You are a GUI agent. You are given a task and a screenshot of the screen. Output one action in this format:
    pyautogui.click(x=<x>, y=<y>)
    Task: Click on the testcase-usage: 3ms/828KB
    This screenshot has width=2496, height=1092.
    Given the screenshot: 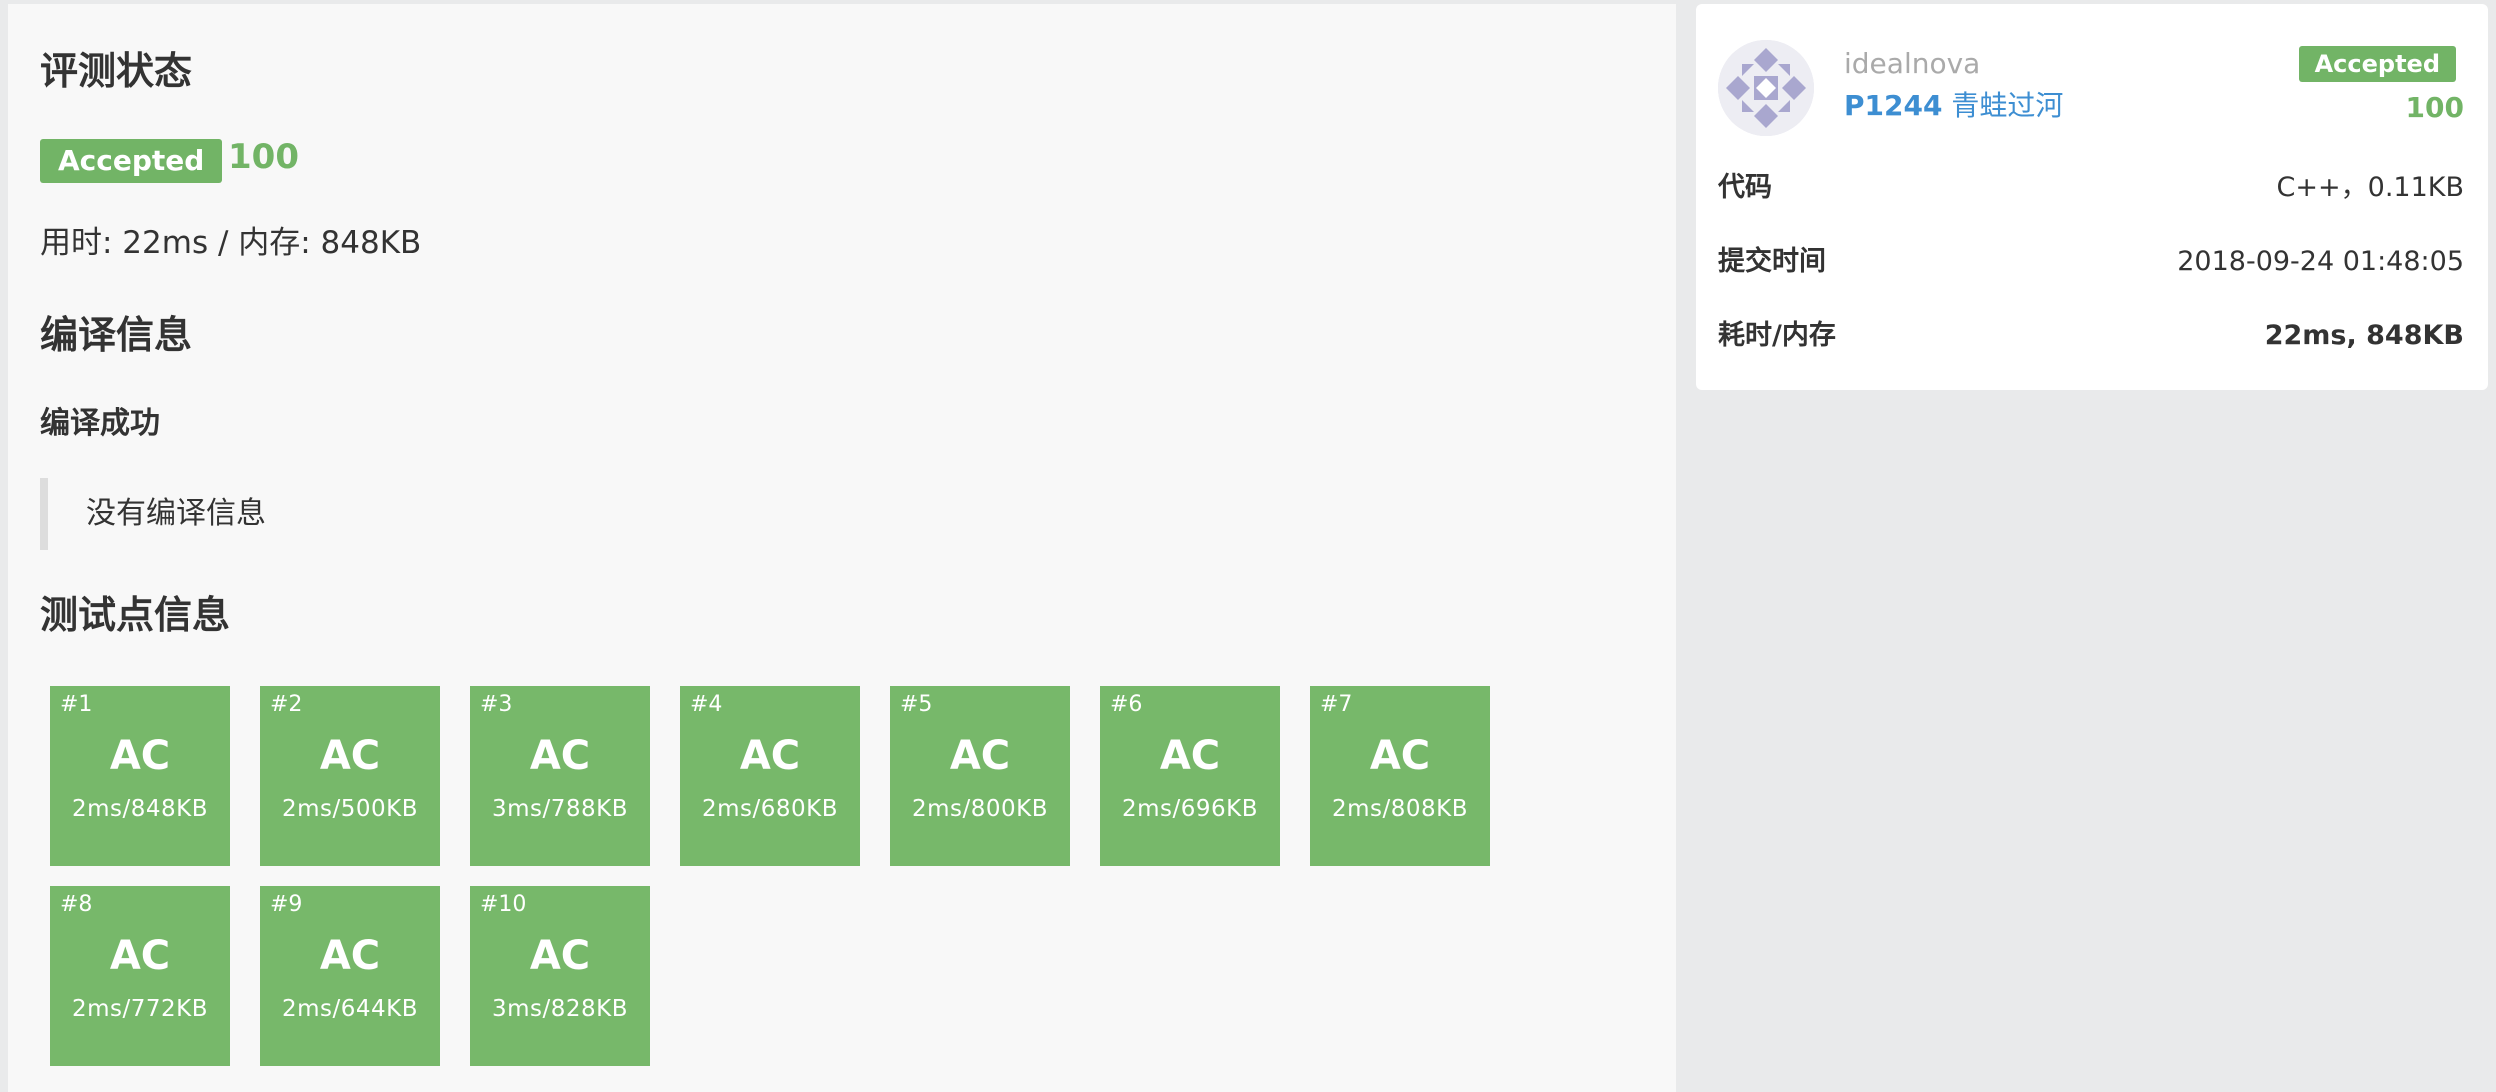 What is the action you would take?
    pyautogui.click(x=560, y=1009)
    